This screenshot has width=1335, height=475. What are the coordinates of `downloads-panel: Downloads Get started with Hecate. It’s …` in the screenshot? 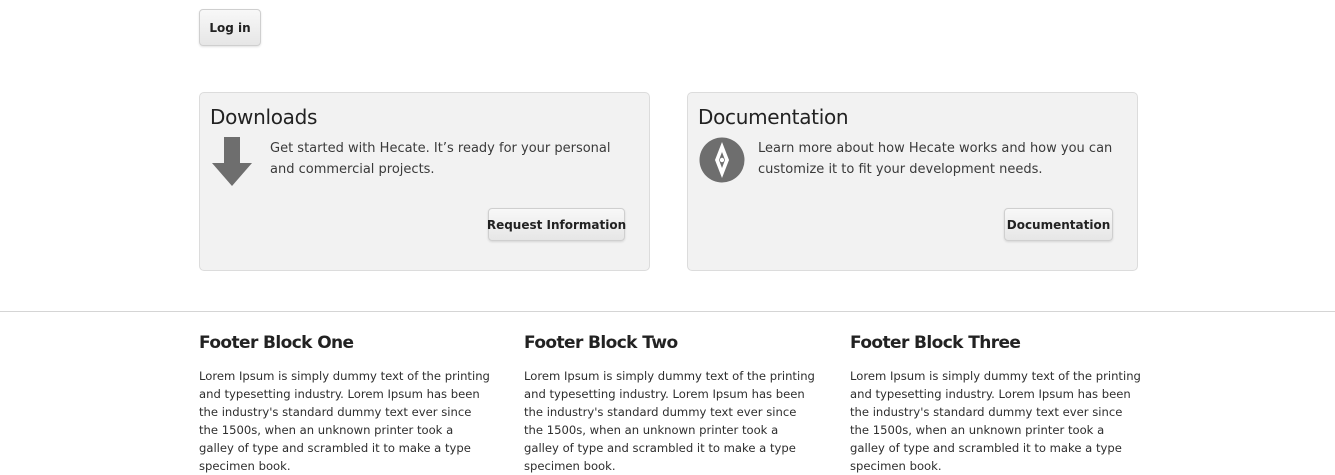 It's located at (424, 181).